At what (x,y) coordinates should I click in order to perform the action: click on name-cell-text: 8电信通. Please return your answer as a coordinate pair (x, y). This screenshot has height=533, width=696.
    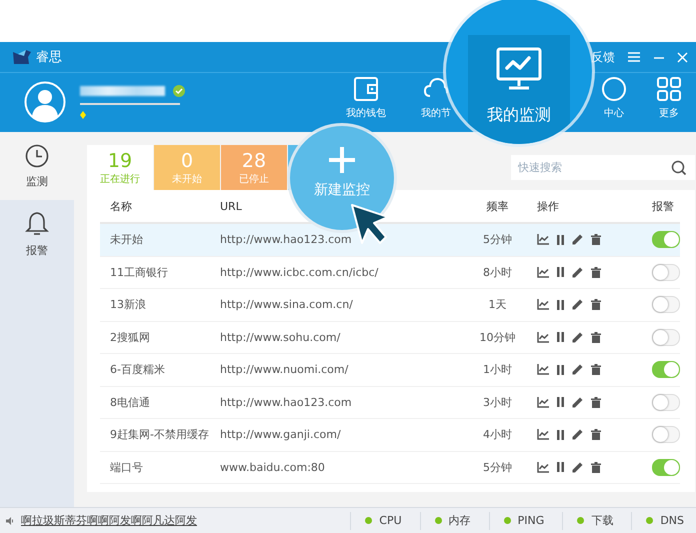
    Looking at the image, I should click on (130, 402).